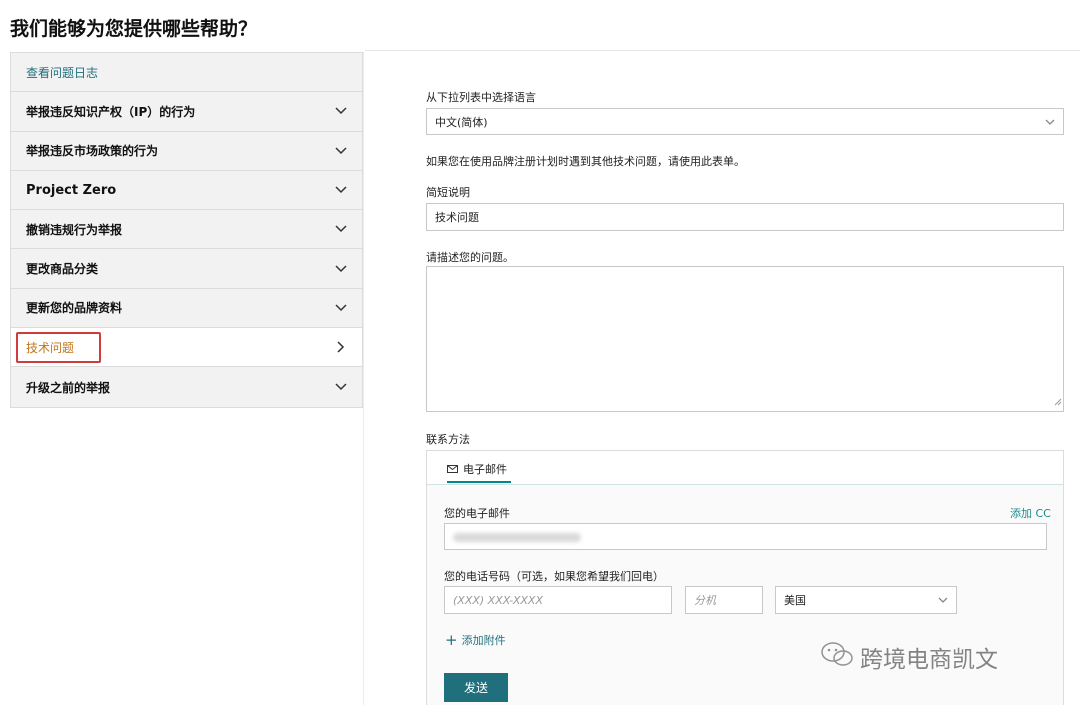  Describe the element at coordinates (745, 536) in the screenshot. I see `email-input` at that location.